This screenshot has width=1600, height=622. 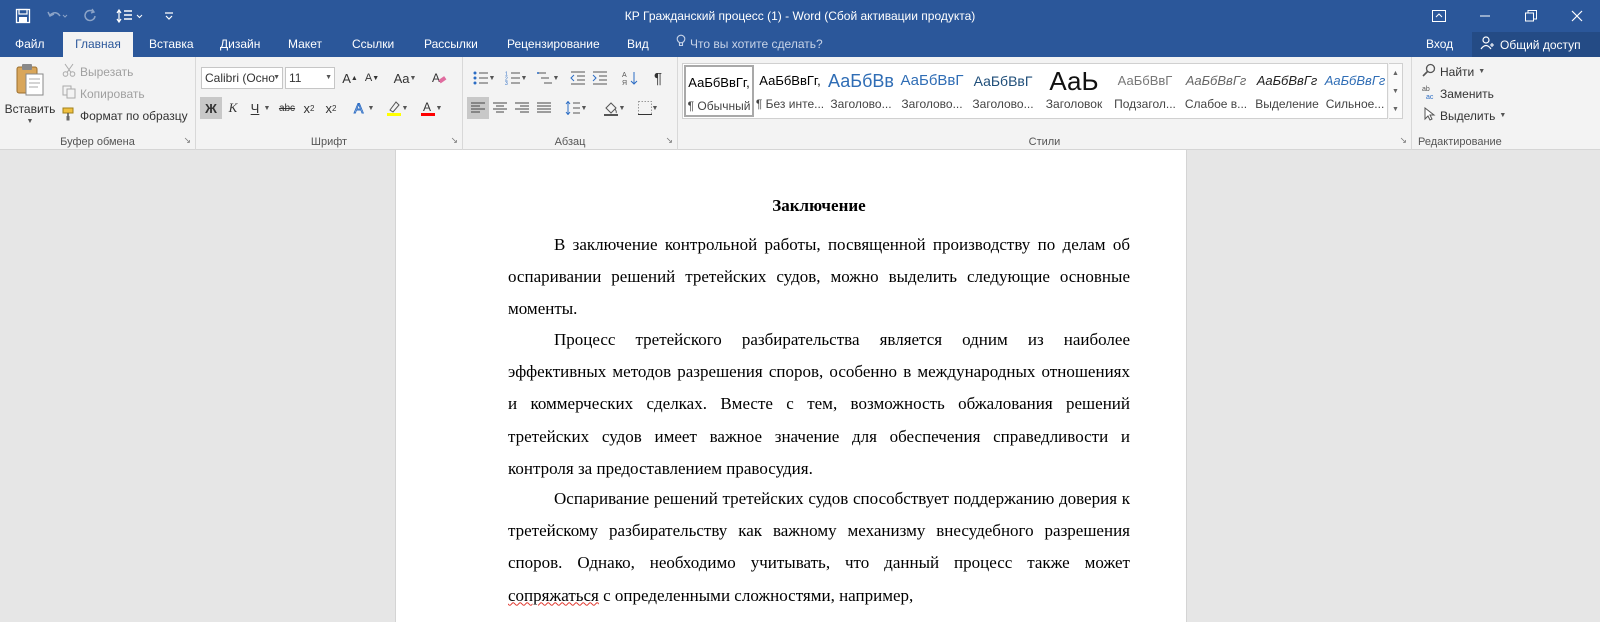 I want to click on shrink-font-icon: A ▼, so click(x=372, y=78).